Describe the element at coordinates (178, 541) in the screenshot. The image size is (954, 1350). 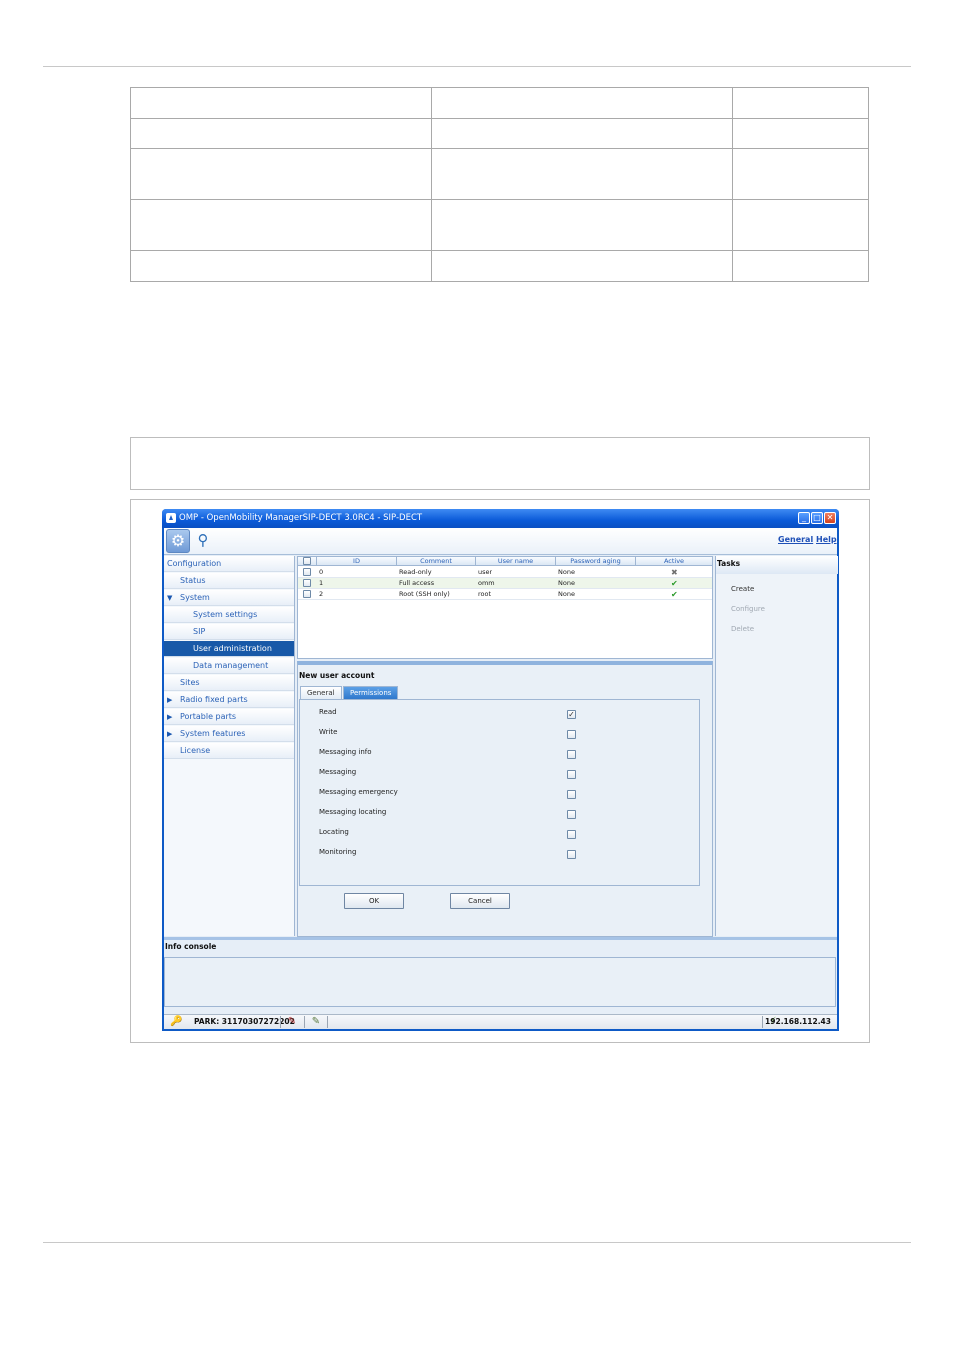
I see `gear-icon: ⚙` at that location.